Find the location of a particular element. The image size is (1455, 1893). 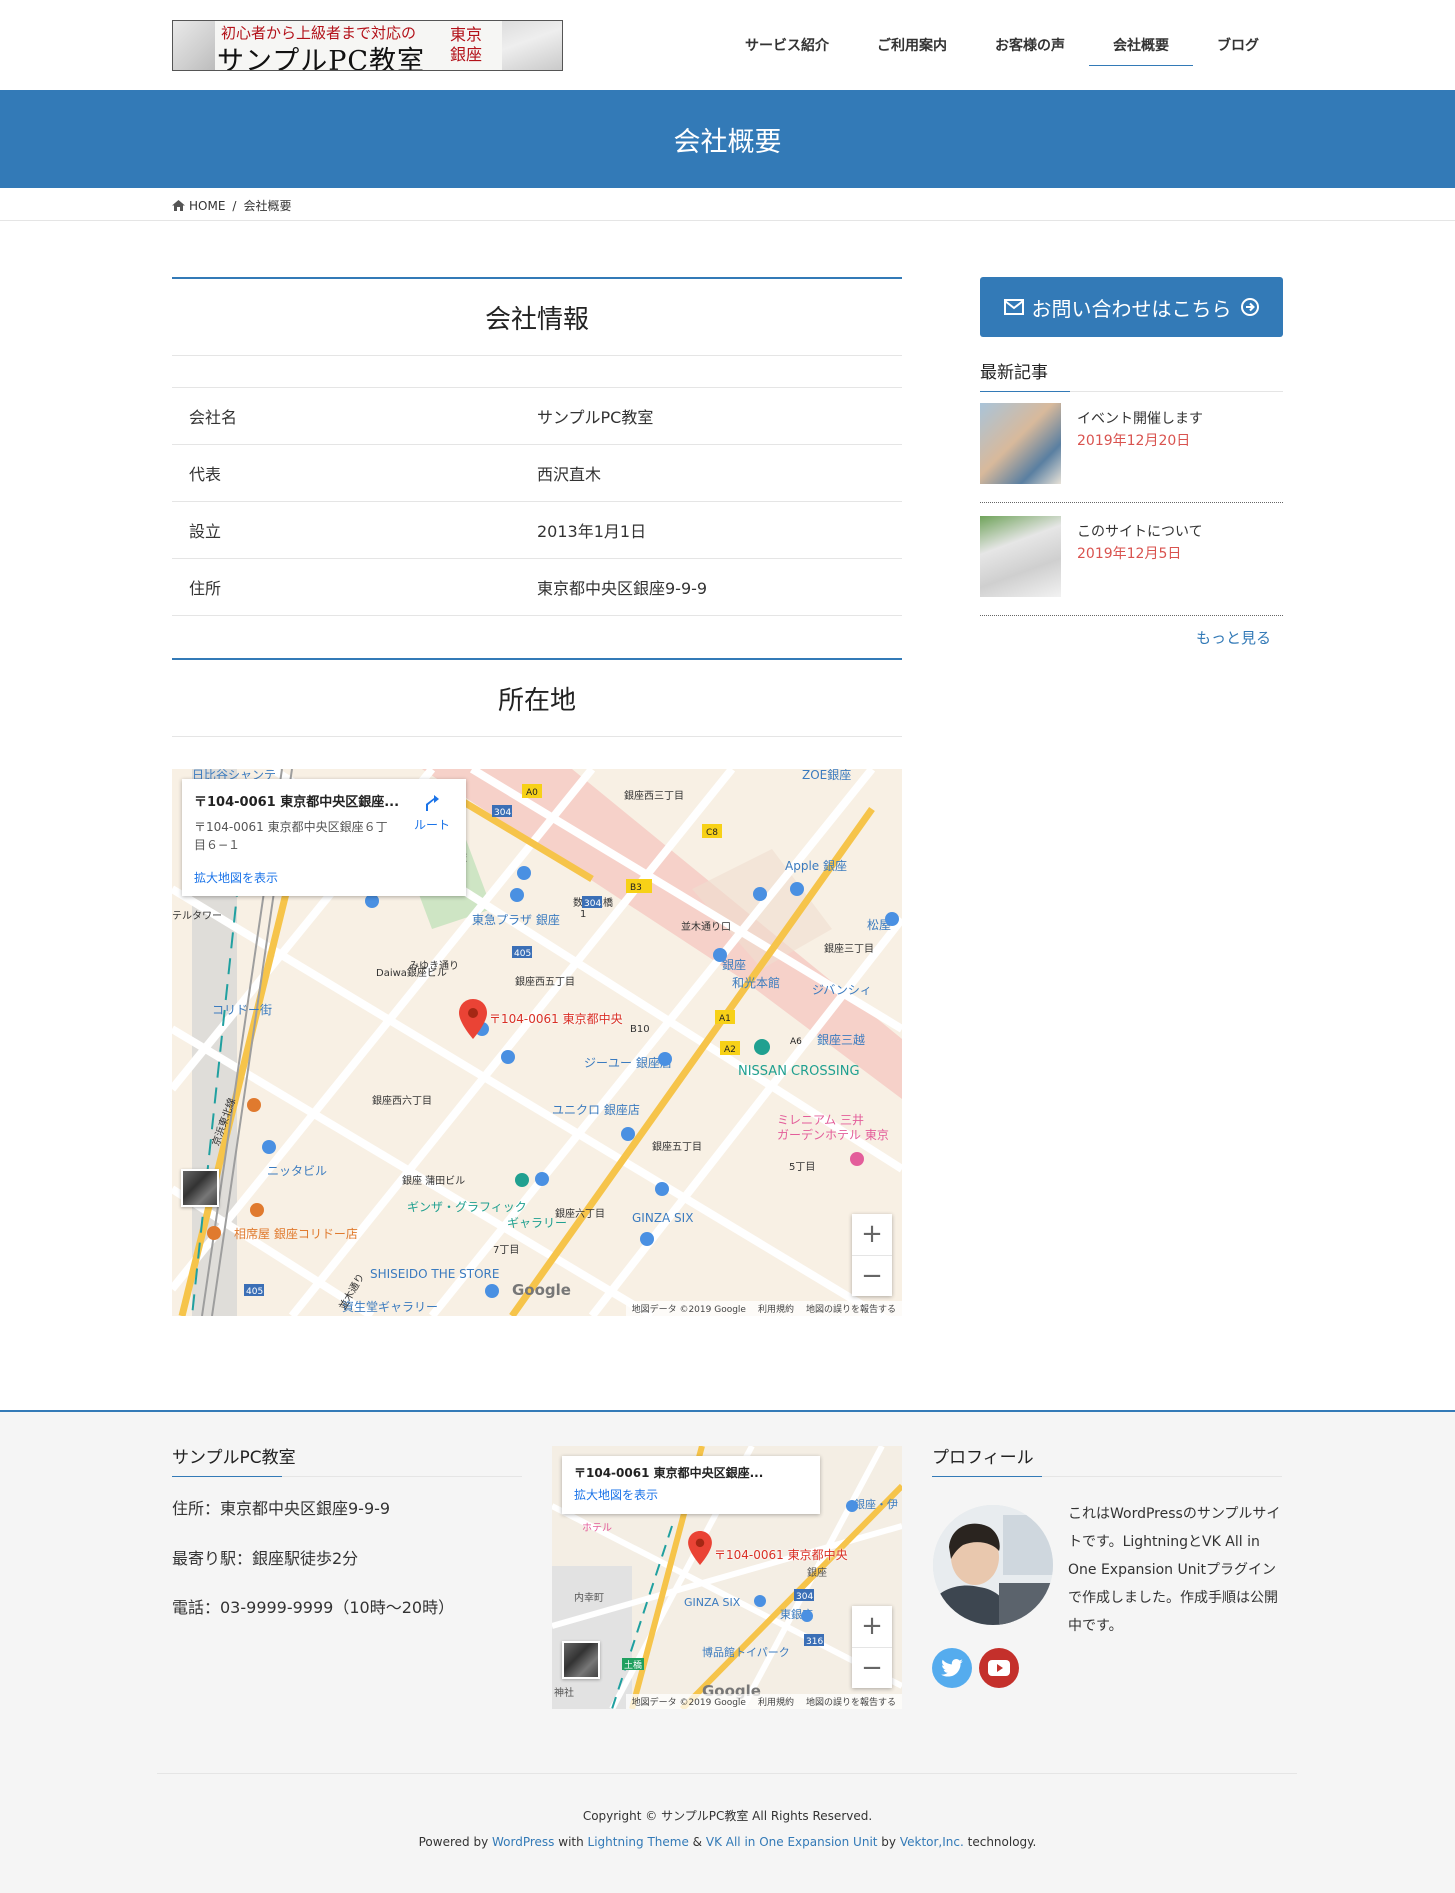

post-title: このサイトについて is located at coordinates (1140, 531).